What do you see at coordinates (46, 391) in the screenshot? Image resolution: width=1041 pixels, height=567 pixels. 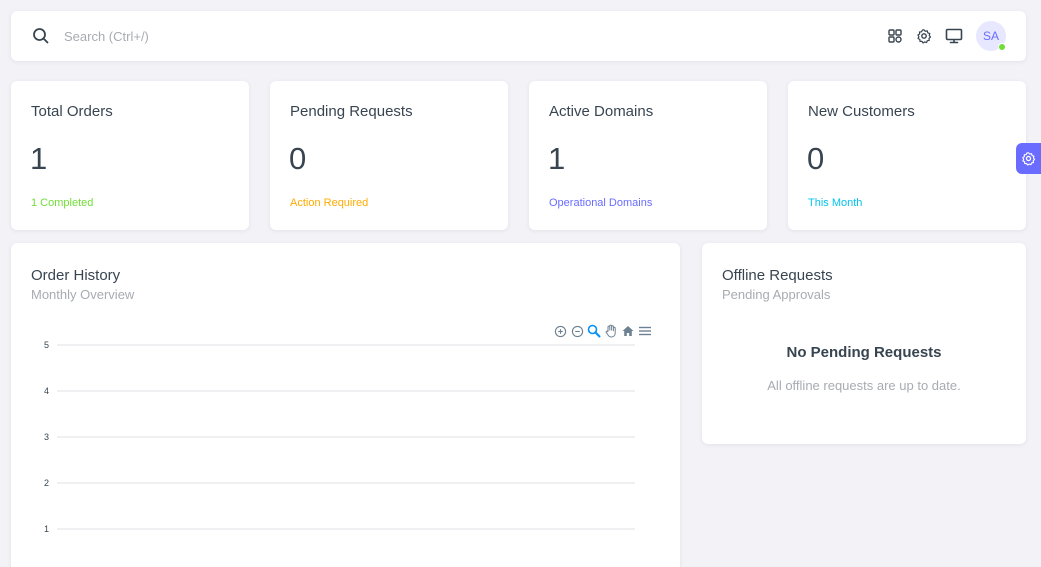 I see `y-tick-label: 4` at bounding box center [46, 391].